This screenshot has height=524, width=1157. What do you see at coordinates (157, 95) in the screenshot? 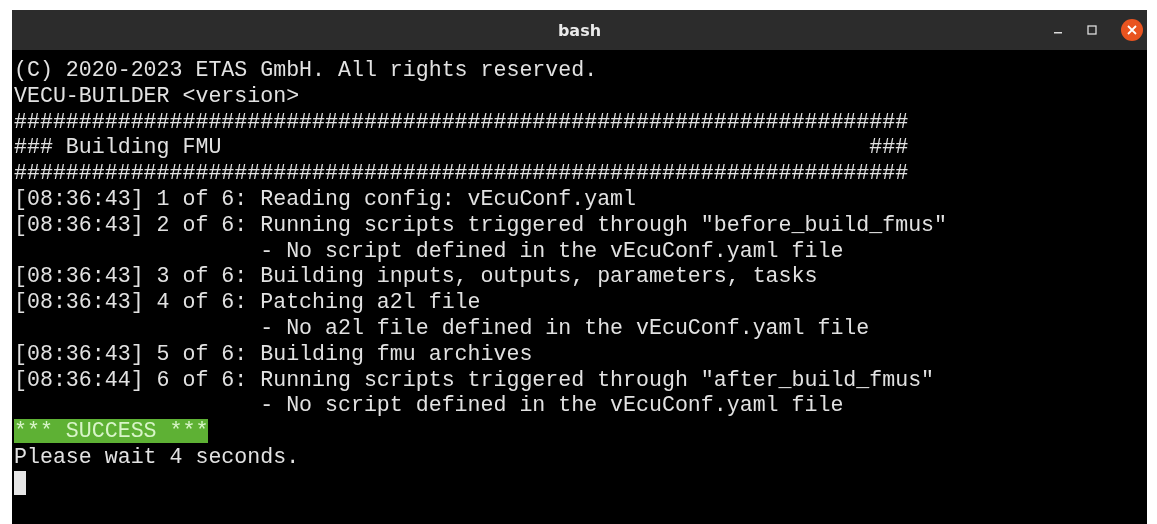
I see `terminal-line: VECU-BUILDER <version>` at bounding box center [157, 95].